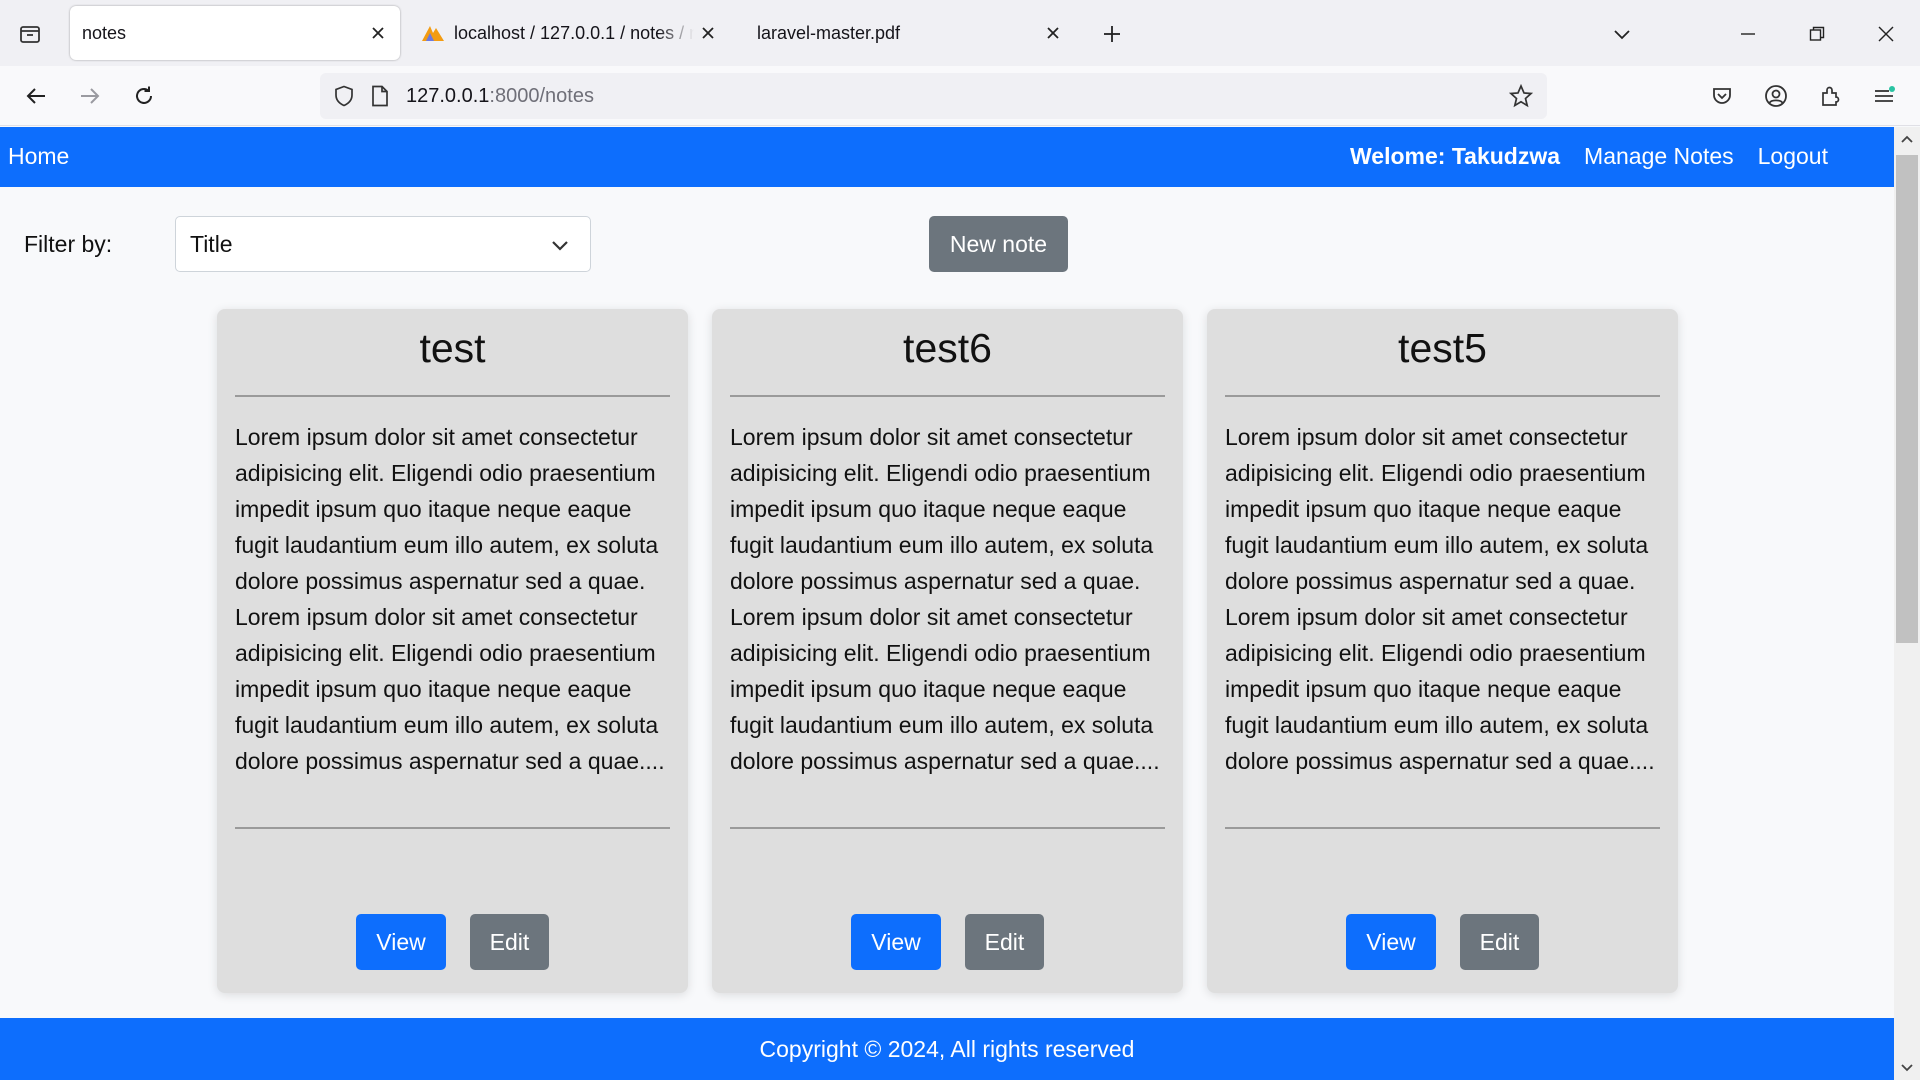 This screenshot has height=1080, width=1920. I want to click on pocket-icon, so click(1722, 96).